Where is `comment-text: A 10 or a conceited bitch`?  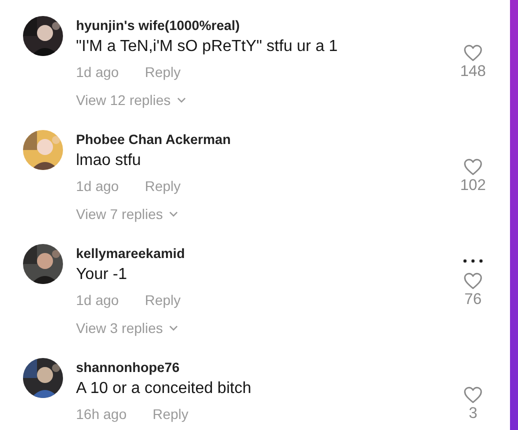 comment-text: A 10 or a conceited bitch is located at coordinates (164, 389).